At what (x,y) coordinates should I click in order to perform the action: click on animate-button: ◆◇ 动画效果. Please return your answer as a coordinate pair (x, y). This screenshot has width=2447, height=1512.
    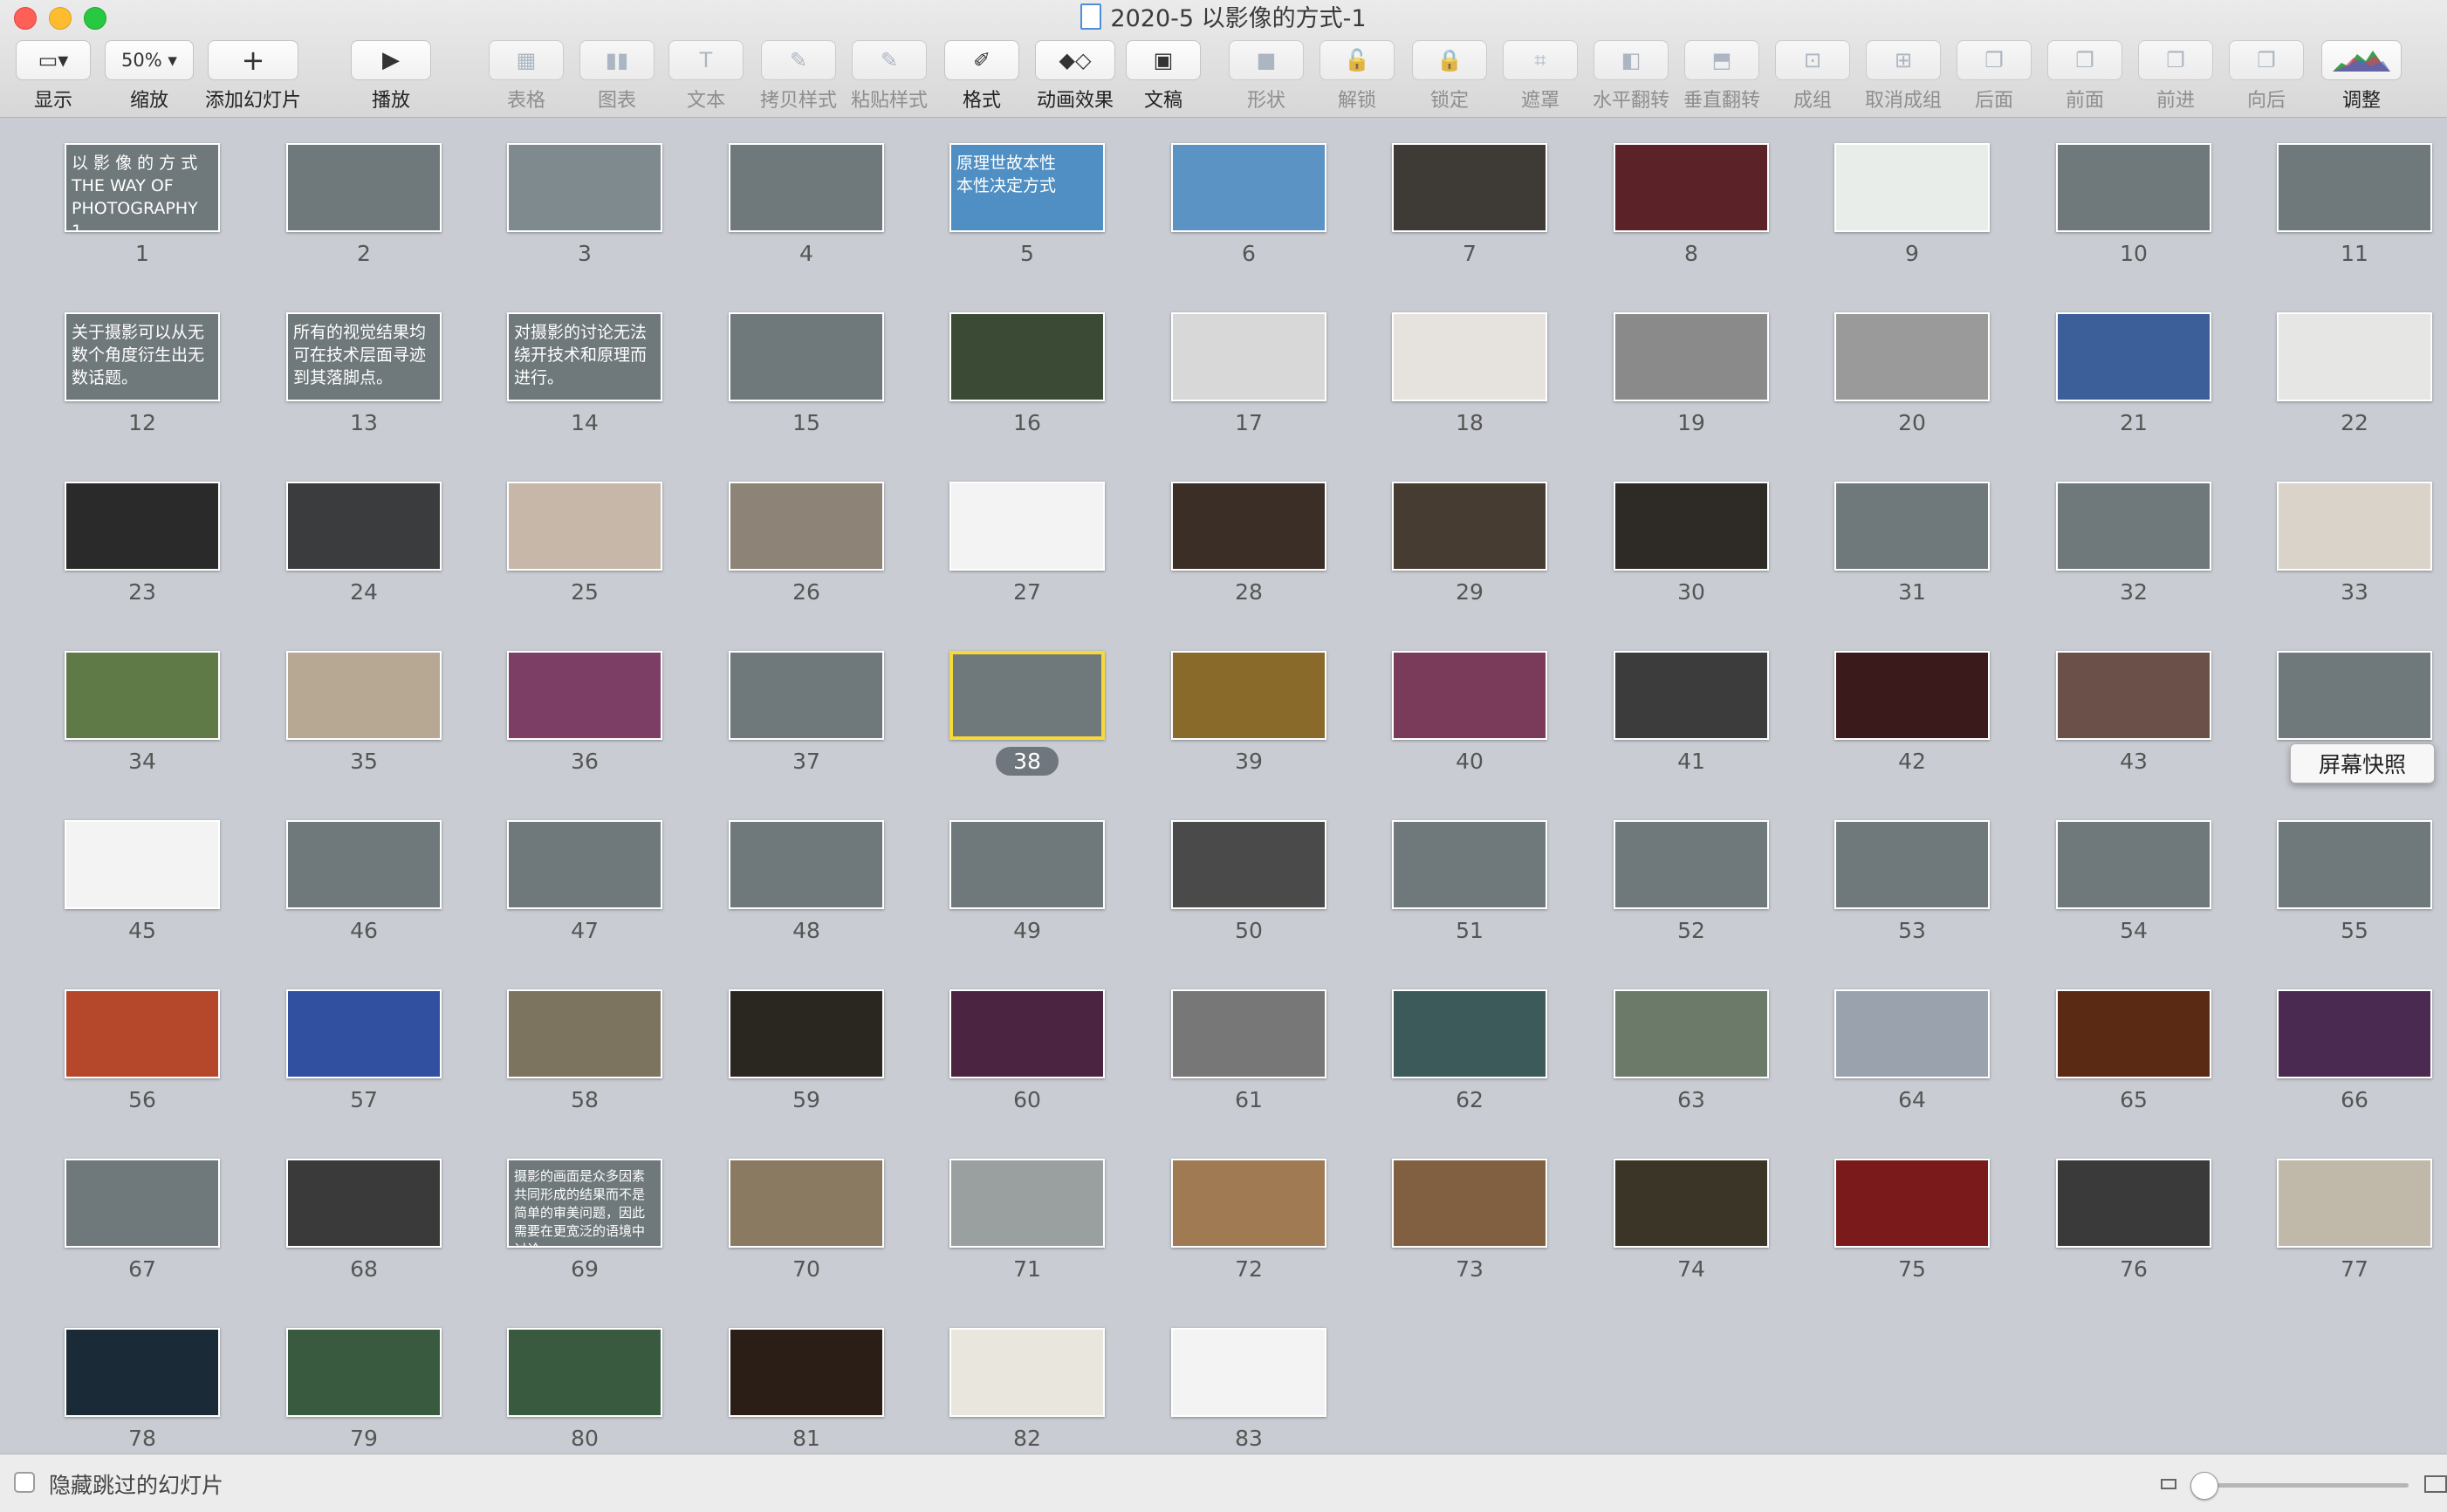
    Looking at the image, I should click on (1075, 76).